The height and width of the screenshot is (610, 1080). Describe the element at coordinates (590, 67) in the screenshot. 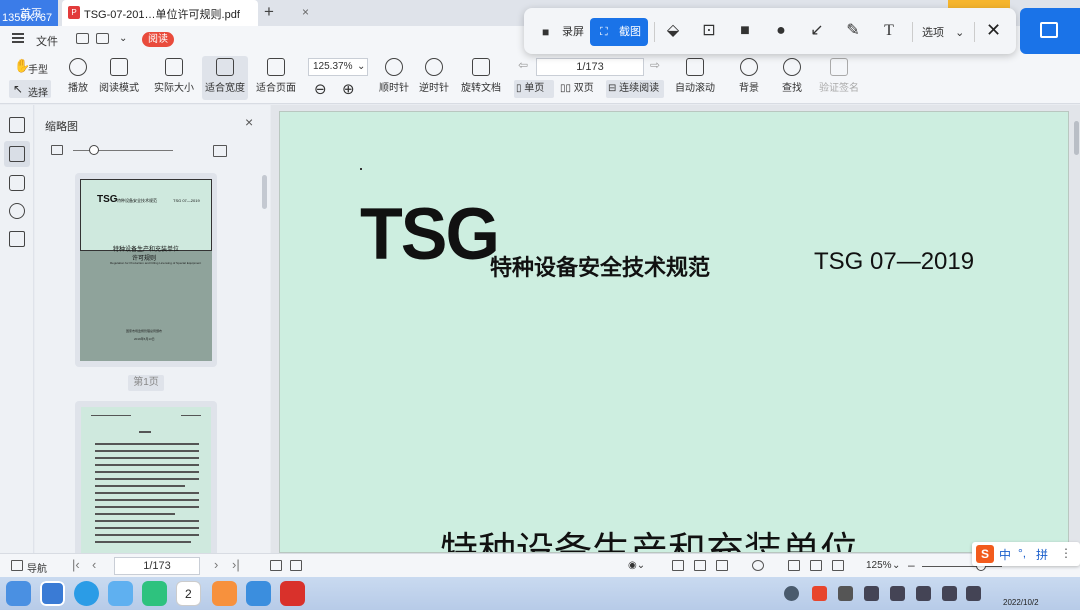

I see `page-number-input: 1/173` at that location.